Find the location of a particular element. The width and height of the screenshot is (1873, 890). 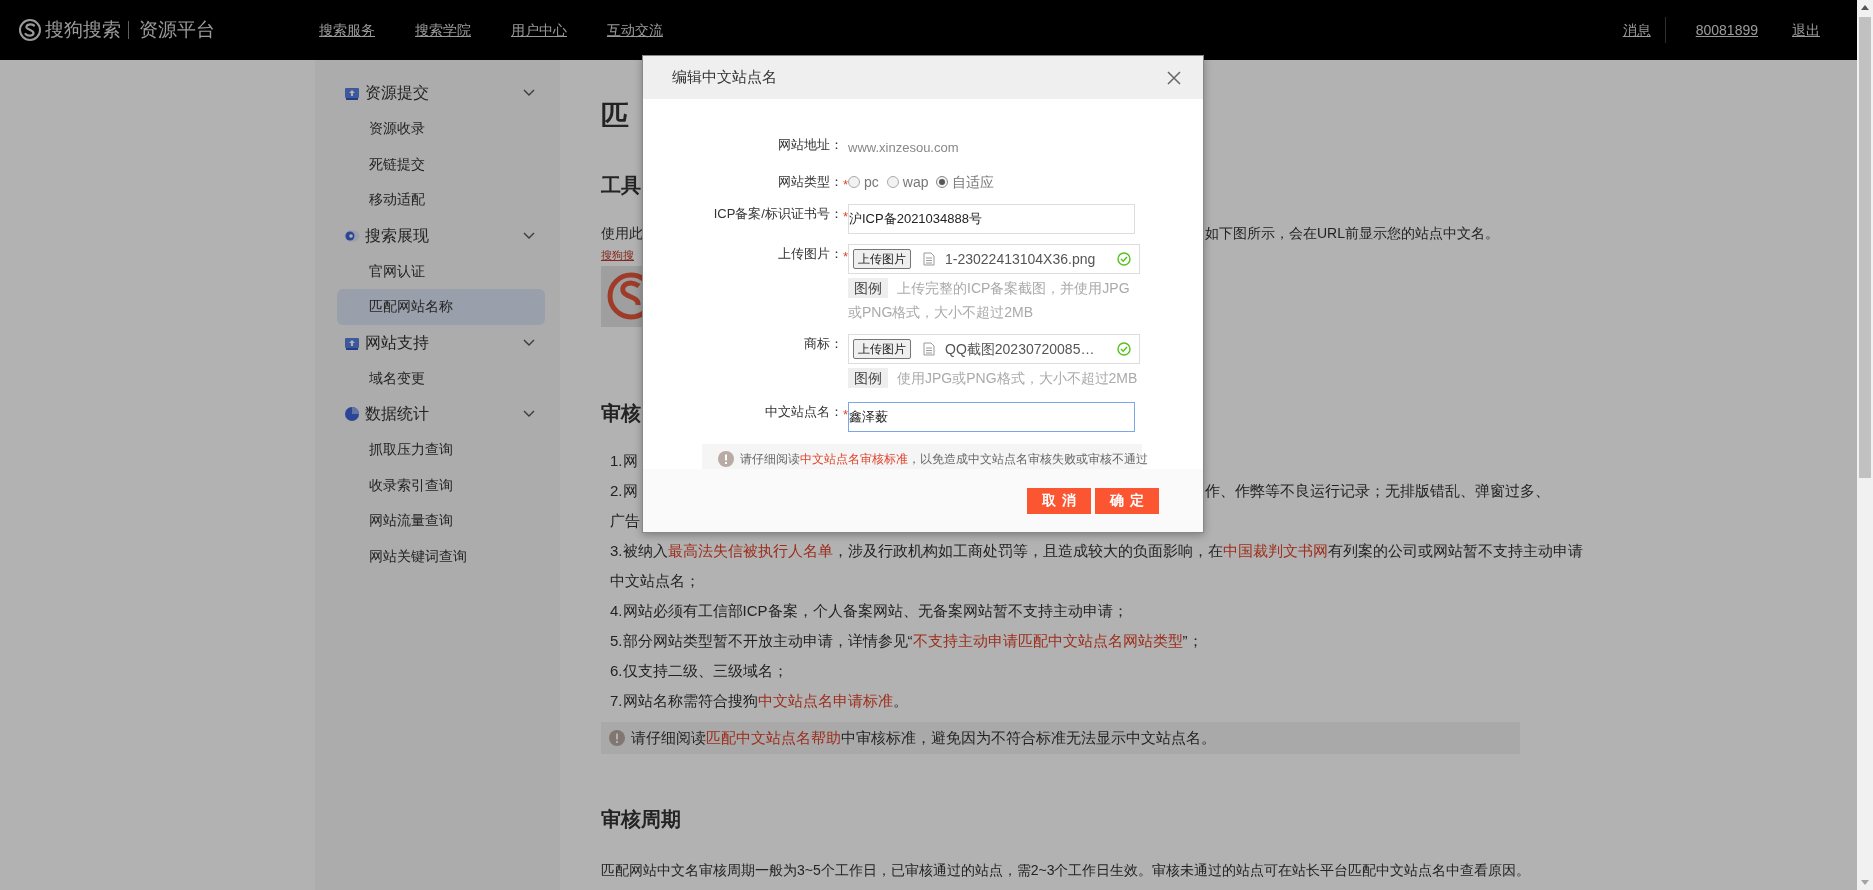

page-title: 匹 is located at coordinates (615, 116).